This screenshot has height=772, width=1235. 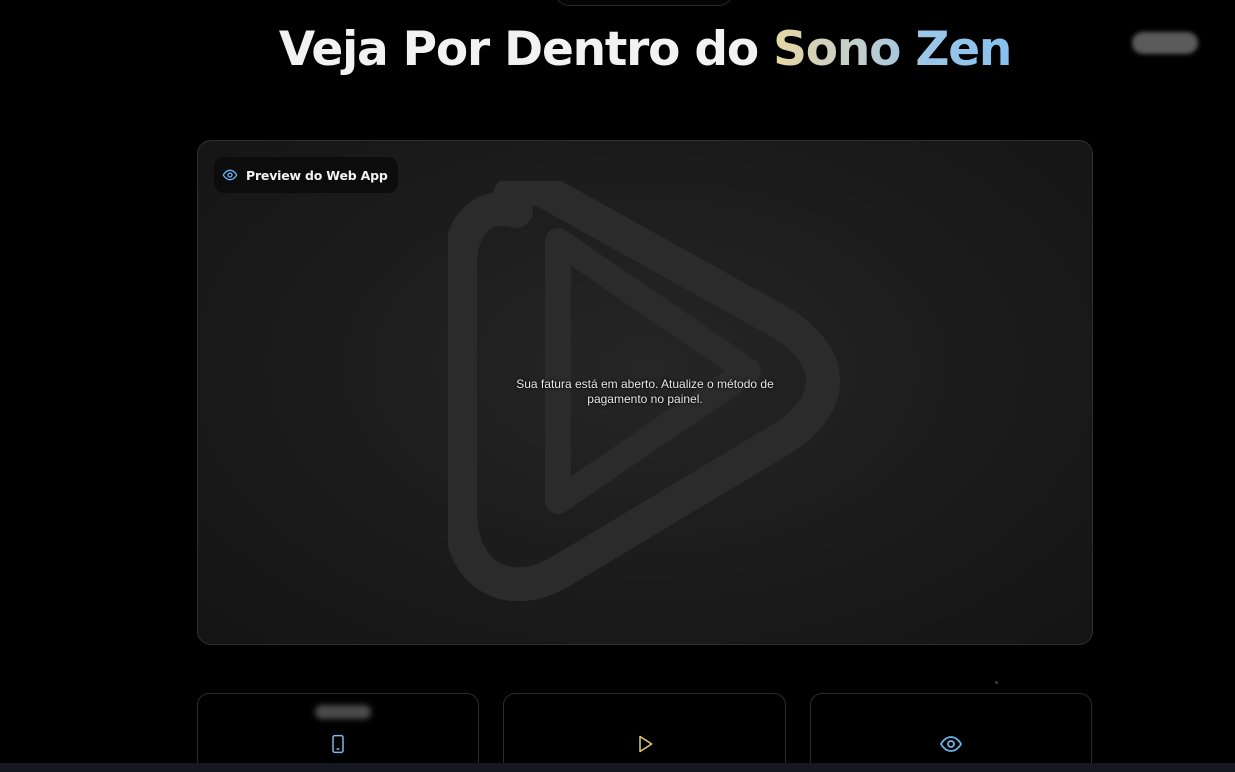 What do you see at coordinates (645, 744) in the screenshot?
I see `play-icon` at bounding box center [645, 744].